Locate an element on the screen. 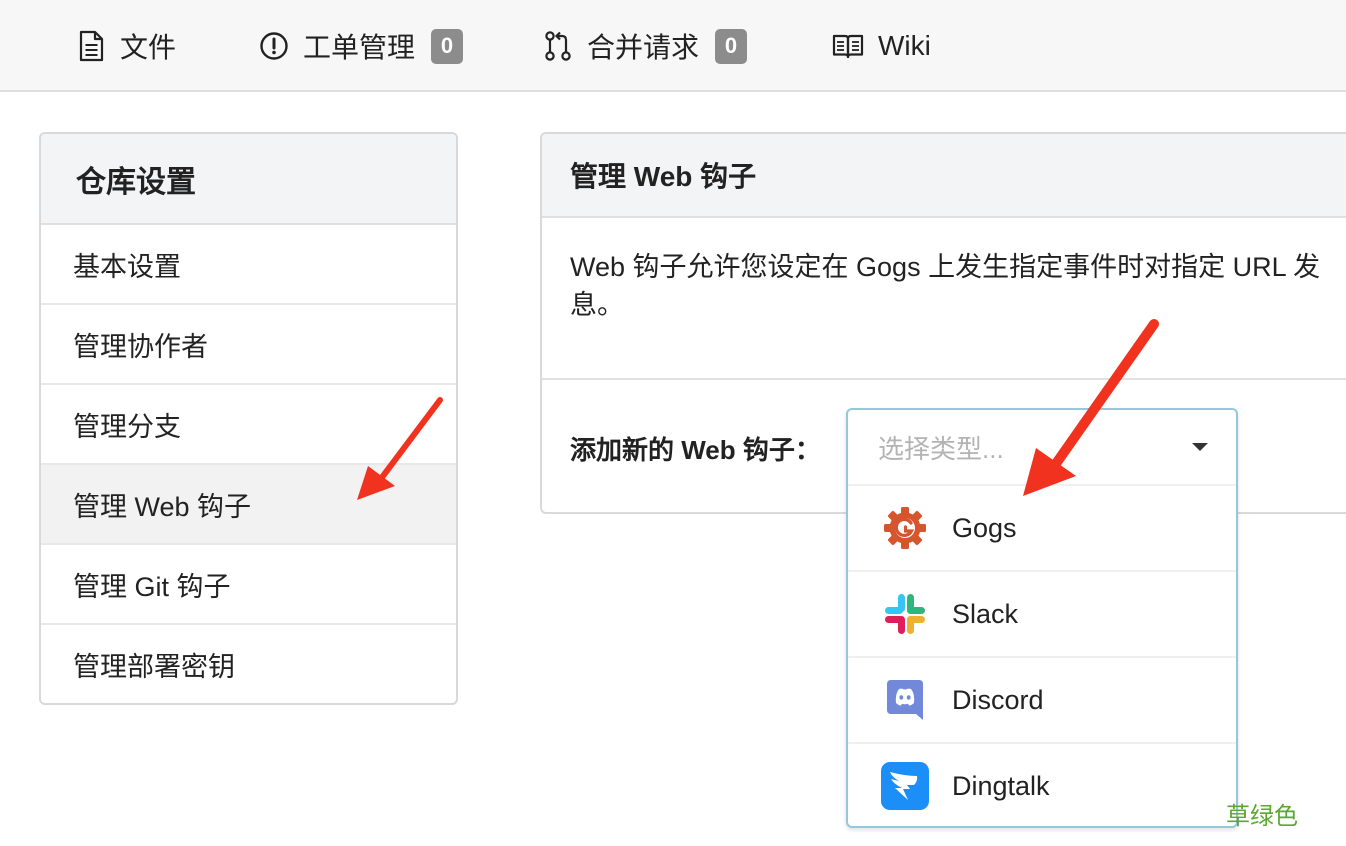 Image resolution: width=1346 pixels, height=846 pixels. tab-files-label: 文件 is located at coordinates (148, 47).